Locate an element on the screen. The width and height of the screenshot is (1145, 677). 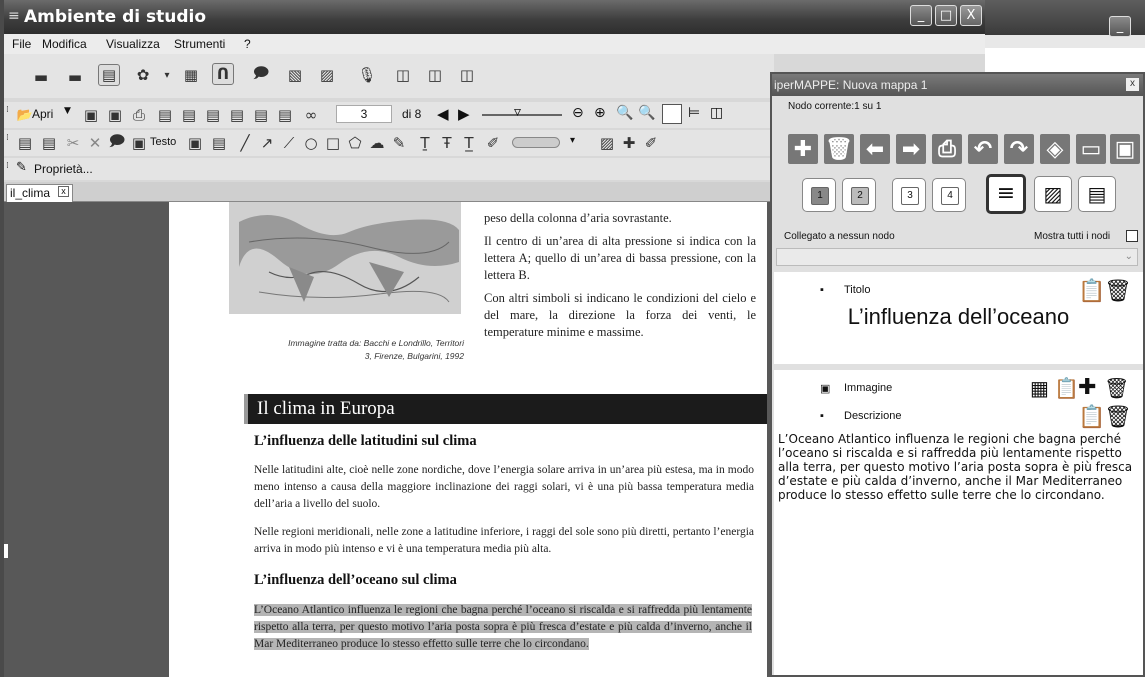
attach-icon: ▨ is located at coordinates (607, 143).